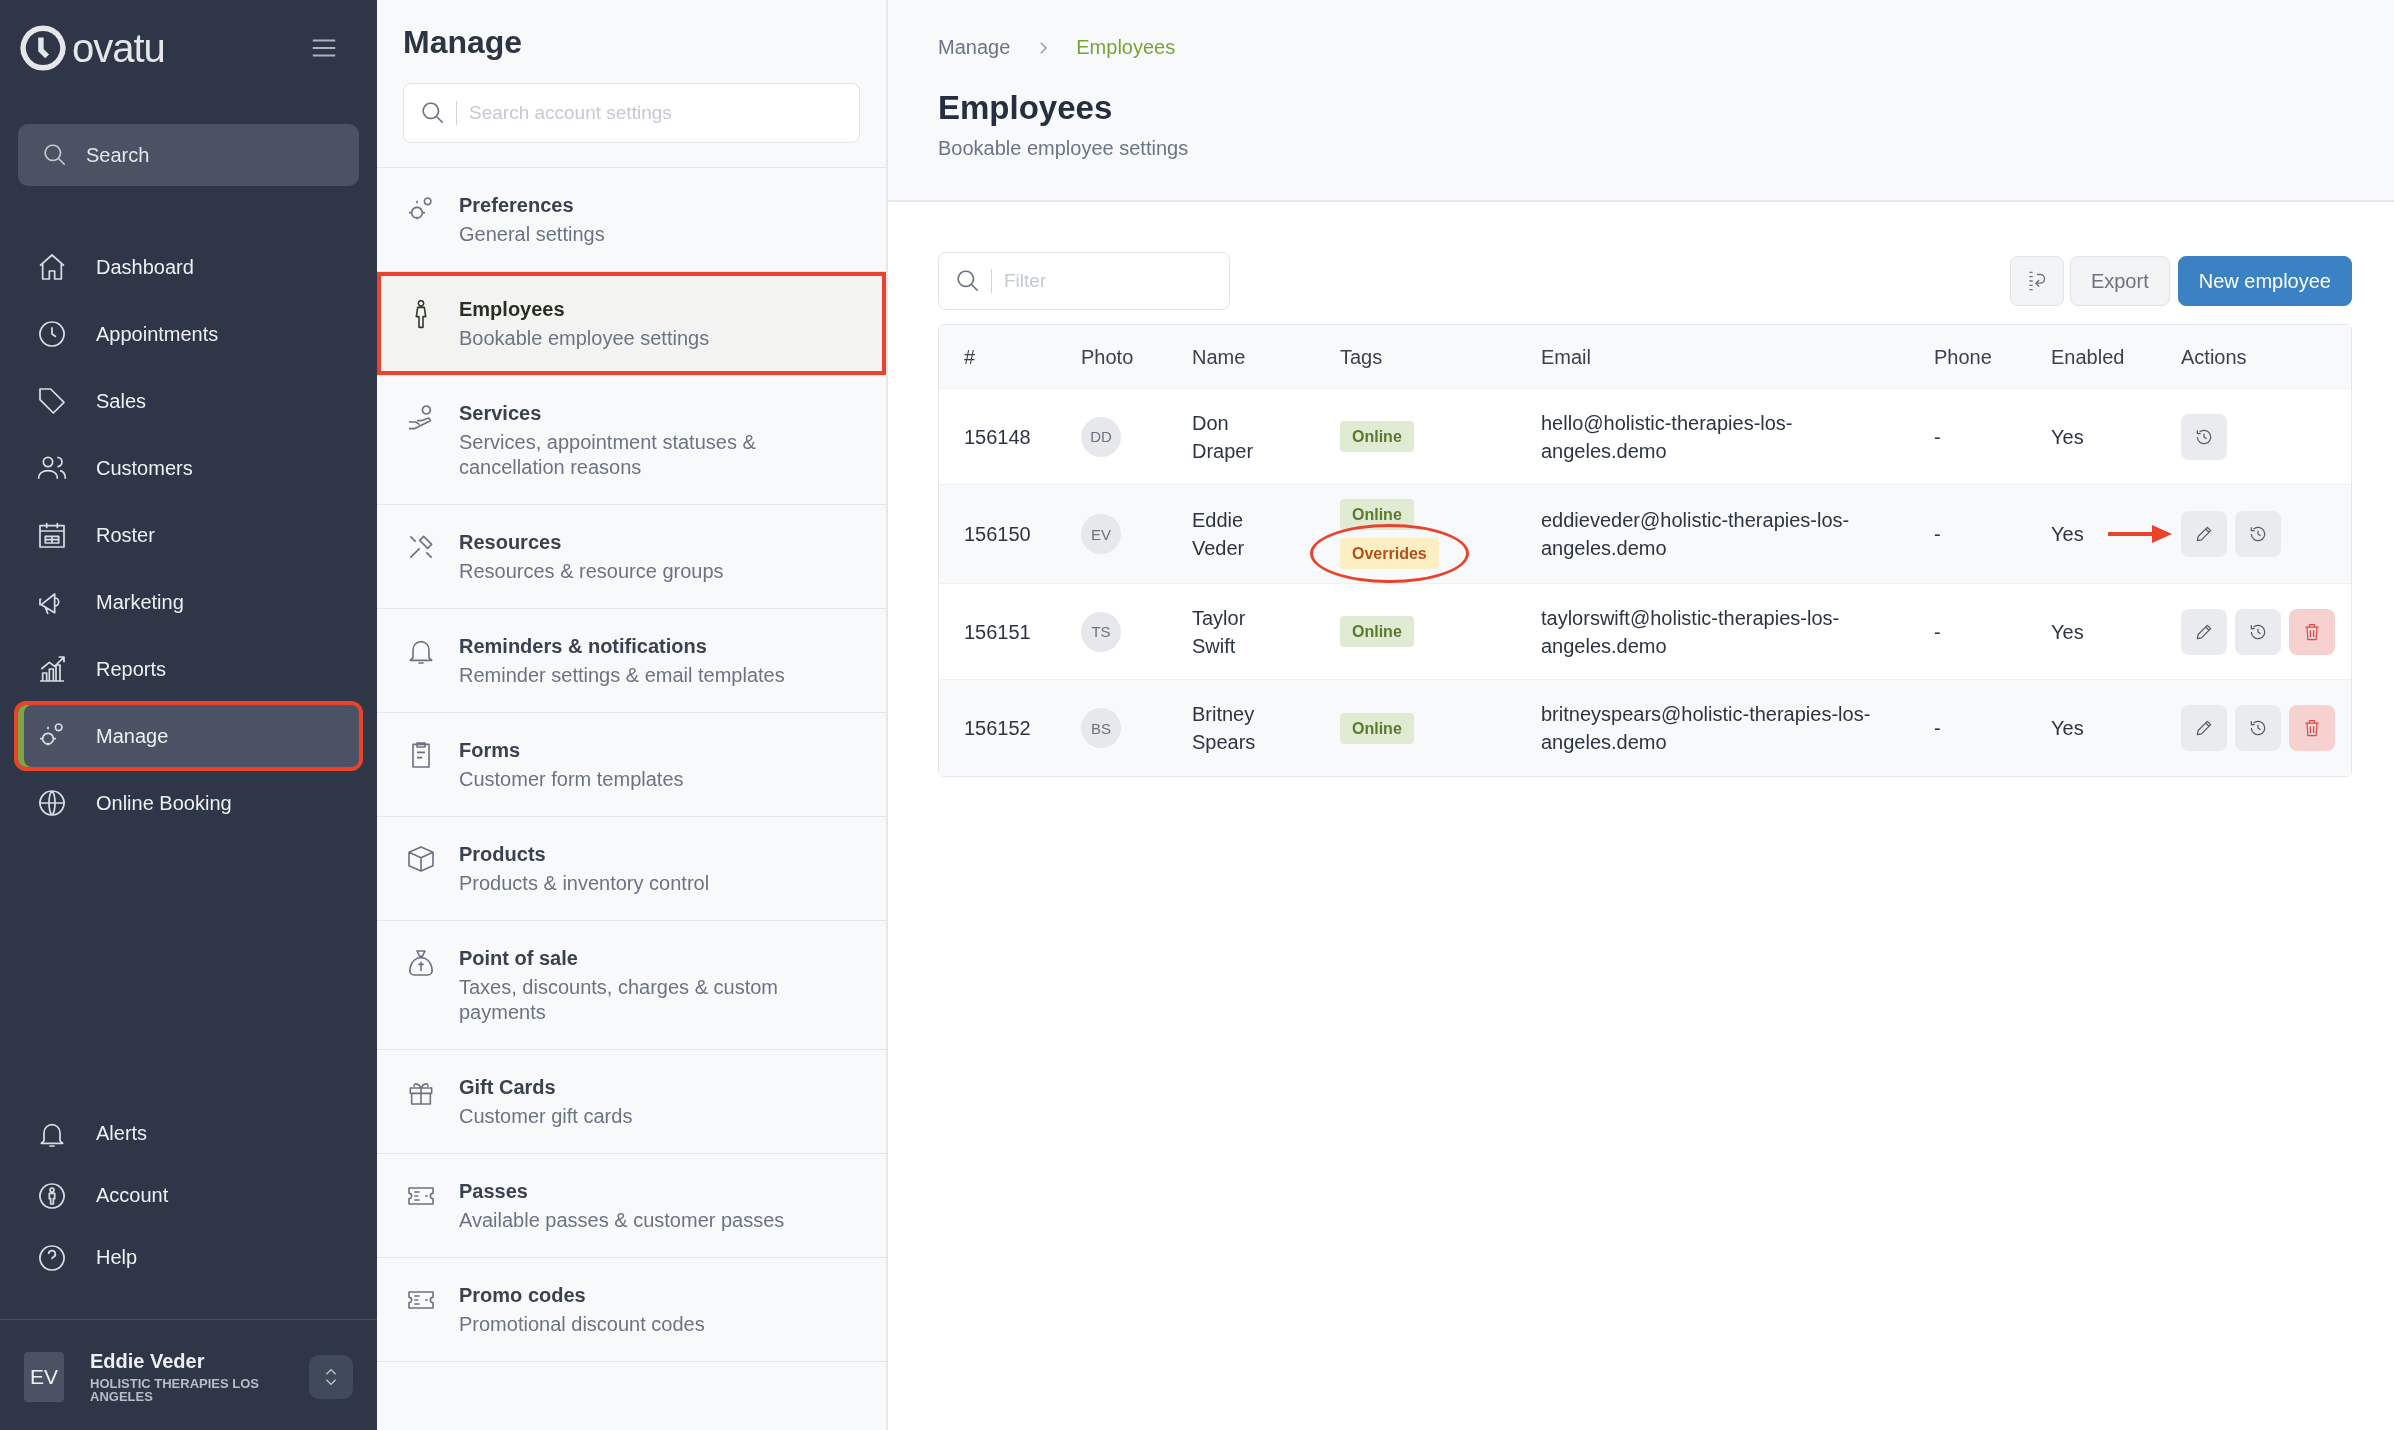  What do you see at coordinates (970, 357) in the screenshot?
I see `column-header: #` at bounding box center [970, 357].